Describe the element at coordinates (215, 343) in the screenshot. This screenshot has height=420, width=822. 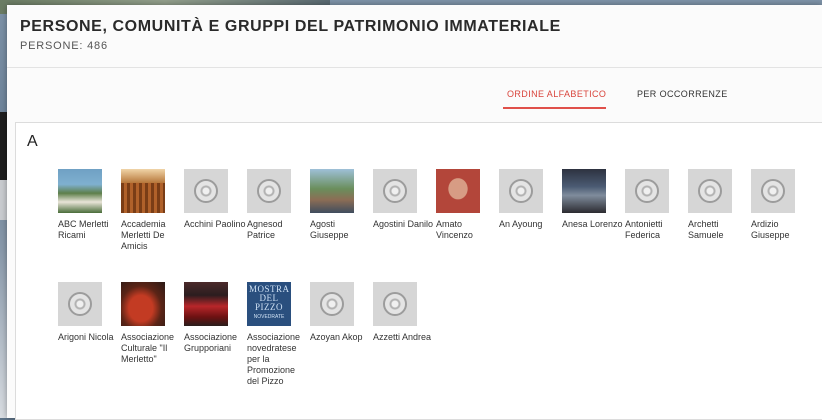
I see `person-name-link: Associazione Grupporiani` at that location.